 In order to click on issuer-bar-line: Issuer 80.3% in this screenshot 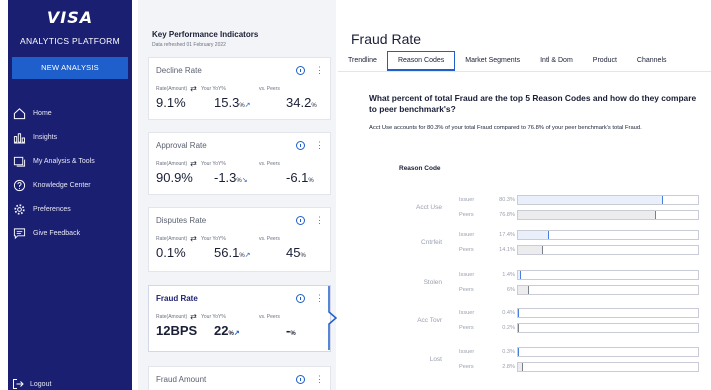, I will do `click(579, 201)`.